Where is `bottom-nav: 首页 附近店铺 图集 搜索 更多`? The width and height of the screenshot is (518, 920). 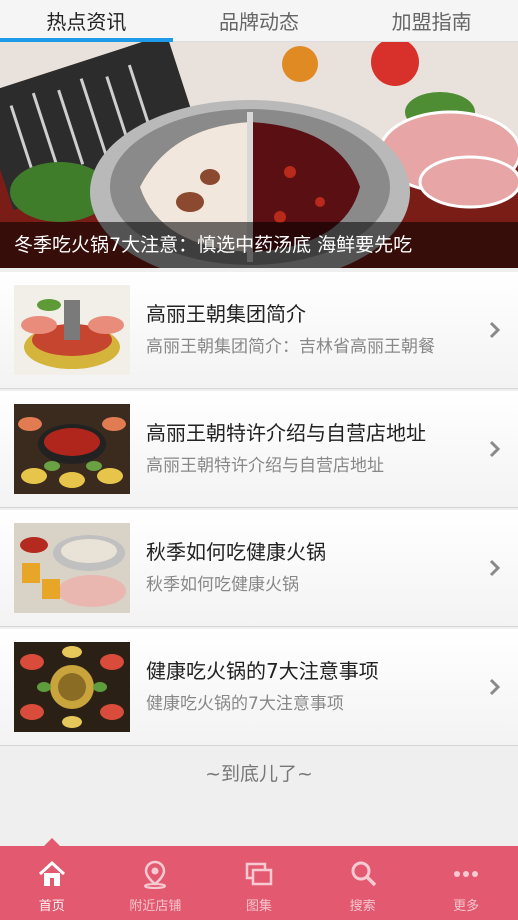 bottom-nav: 首页 附近店铺 图集 搜索 更多 is located at coordinates (259, 879).